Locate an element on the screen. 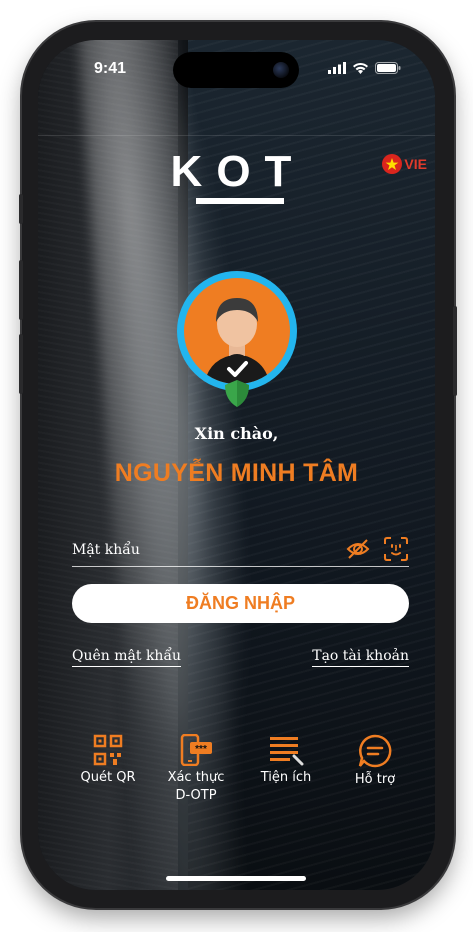  password-placeholder: Mật khẩu is located at coordinates (106, 550).